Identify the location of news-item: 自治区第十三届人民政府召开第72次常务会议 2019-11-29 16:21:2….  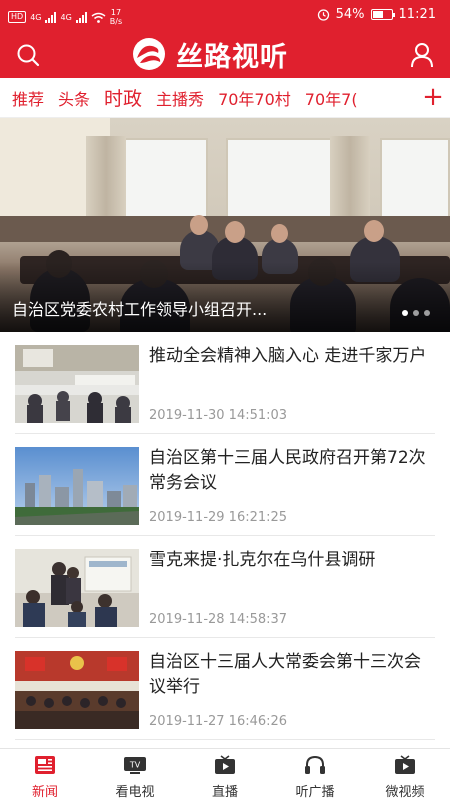
(225, 485).